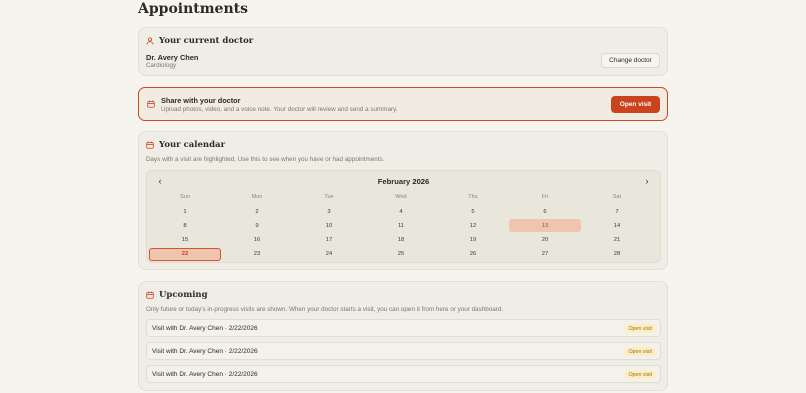 The width and height of the screenshot is (806, 393). What do you see at coordinates (201, 100) in the screenshot?
I see `share-title: Share with your doctor` at bounding box center [201, 100].